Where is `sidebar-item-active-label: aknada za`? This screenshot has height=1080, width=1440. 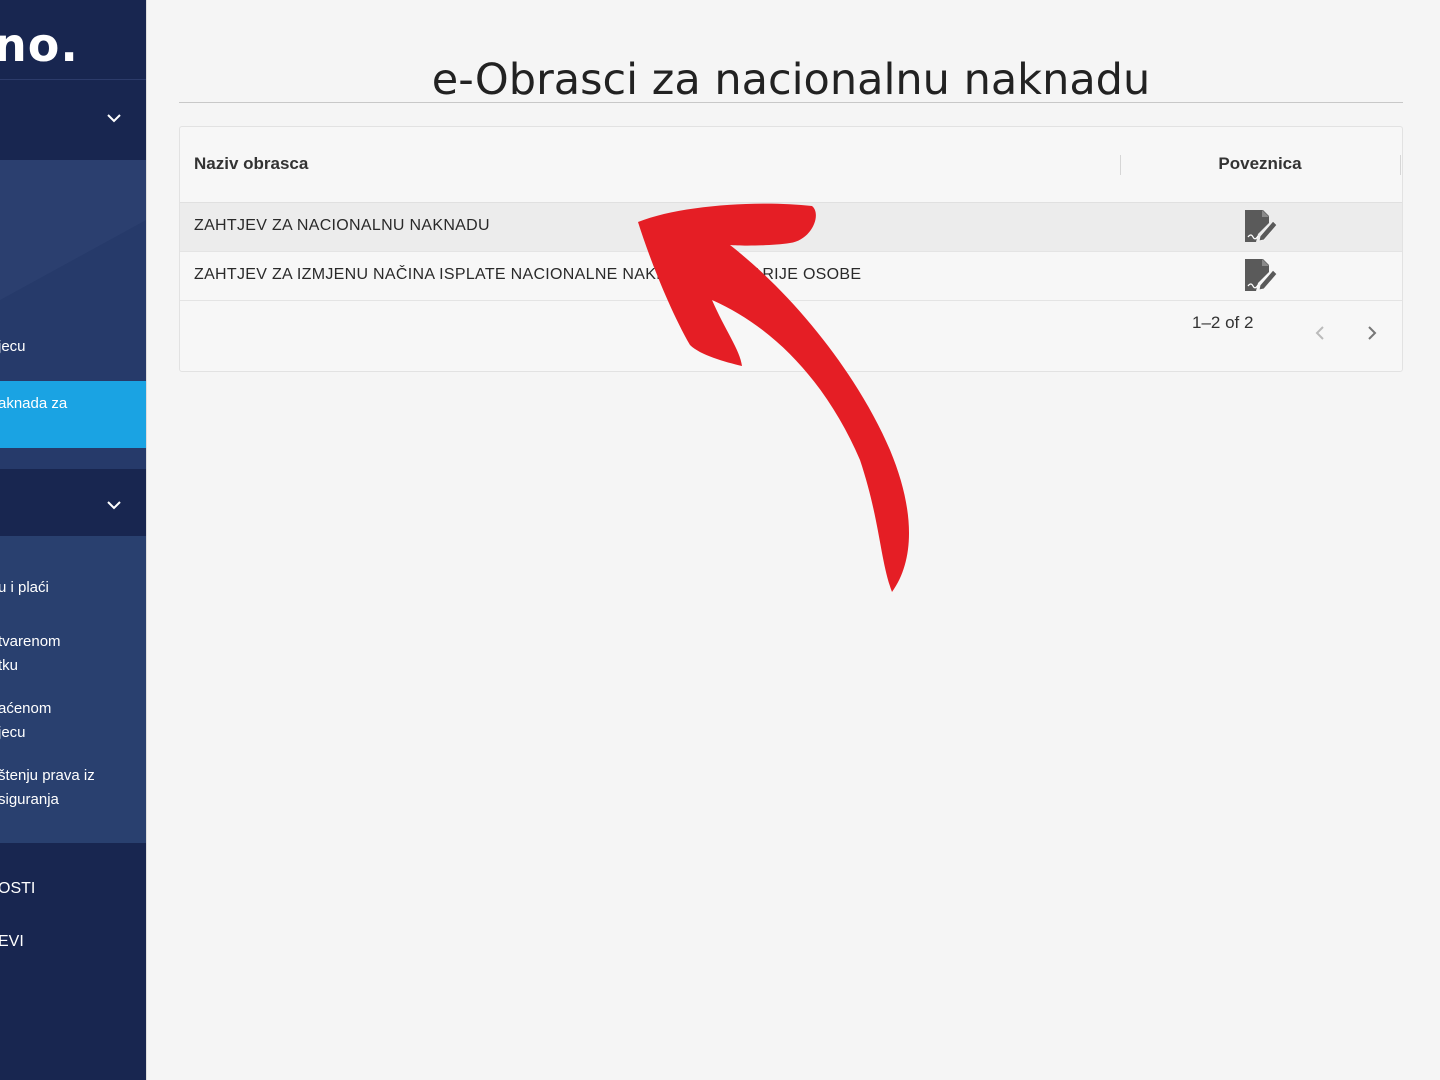
sidebar-item-active-label: aknada za is located at coordinates (34, 403).